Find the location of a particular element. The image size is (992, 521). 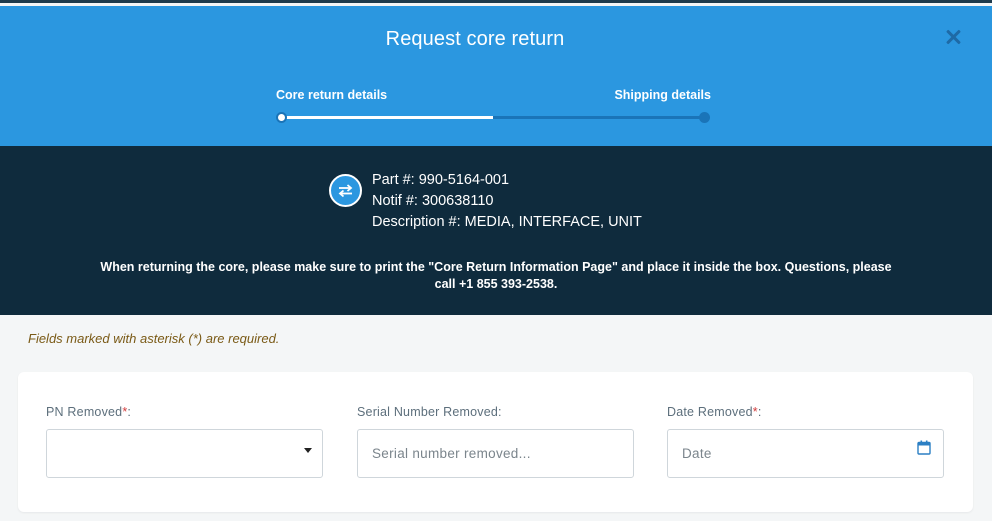

serial-removed-label: Serial Number Removed: is located at coordinates (429, 412).